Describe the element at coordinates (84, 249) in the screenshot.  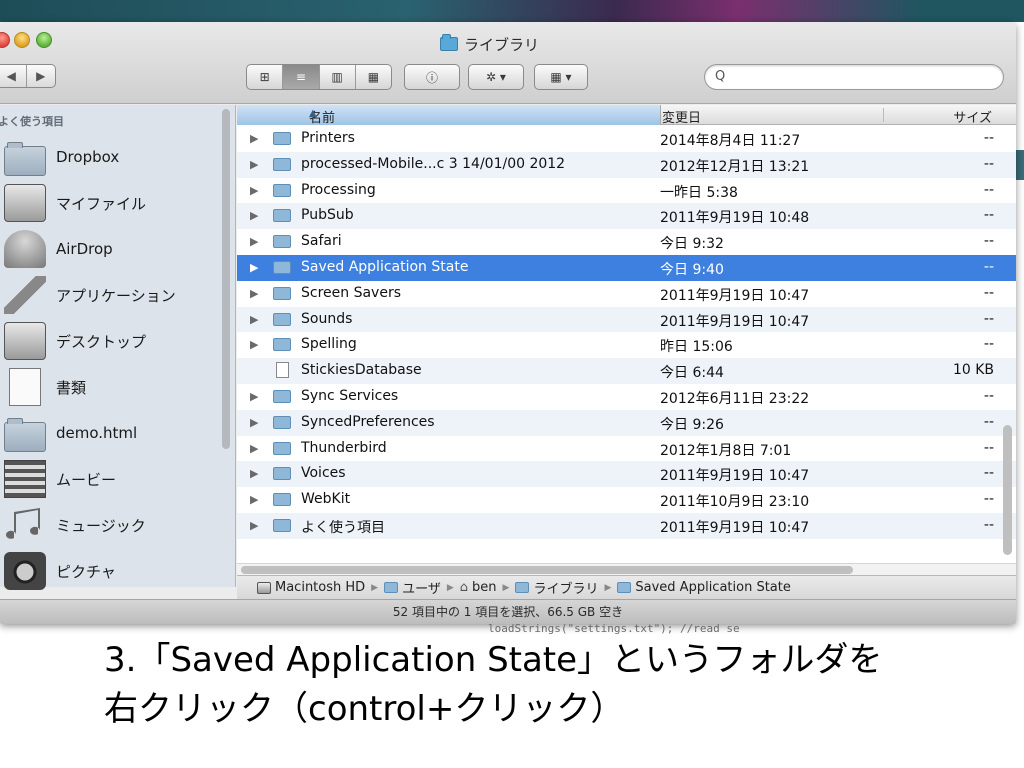
I see `sidebar-item-label: AirDrop` at that location.